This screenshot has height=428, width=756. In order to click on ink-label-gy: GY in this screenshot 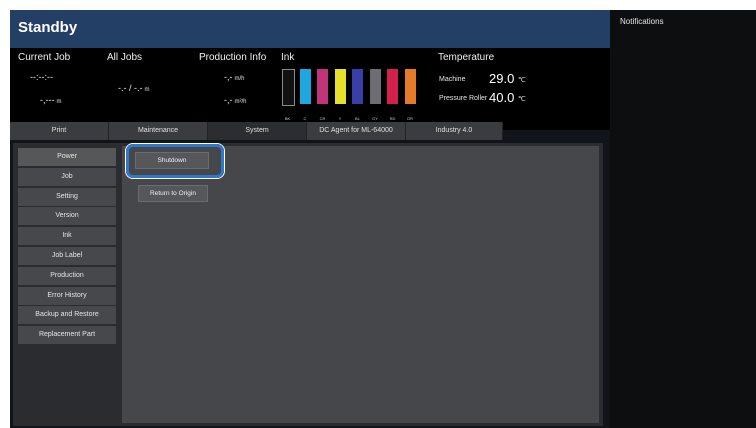, I will do `click(375, 118)`.